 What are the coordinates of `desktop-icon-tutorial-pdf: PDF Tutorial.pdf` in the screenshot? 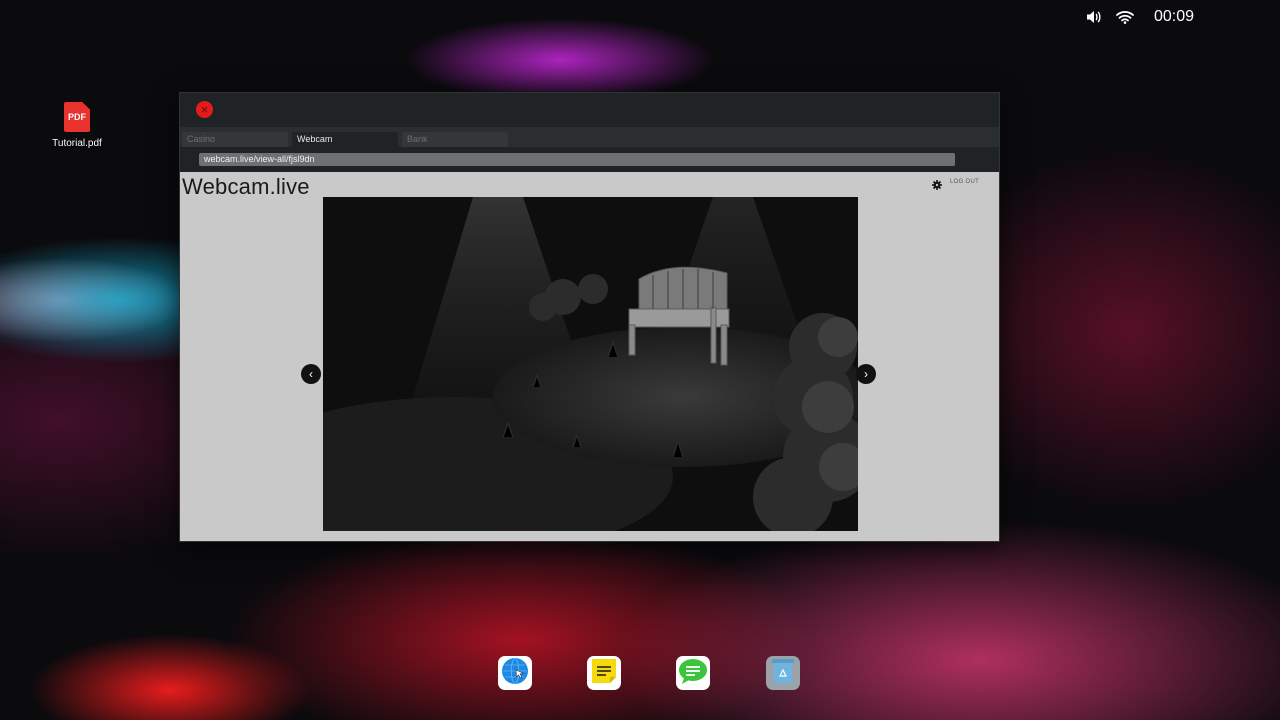 It's located at (77, 125).